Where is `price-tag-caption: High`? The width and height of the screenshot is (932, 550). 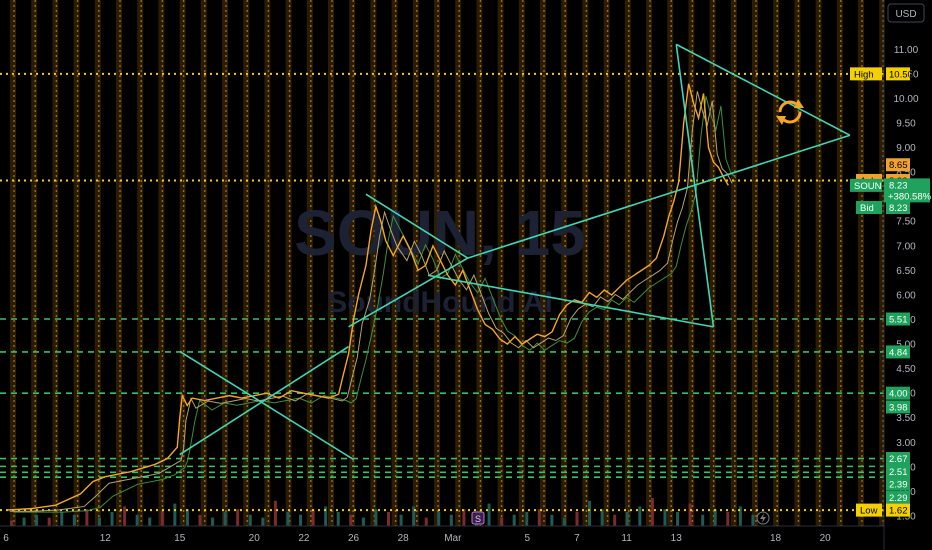
price-tag-caption: High is located at coordinates (864, 74).